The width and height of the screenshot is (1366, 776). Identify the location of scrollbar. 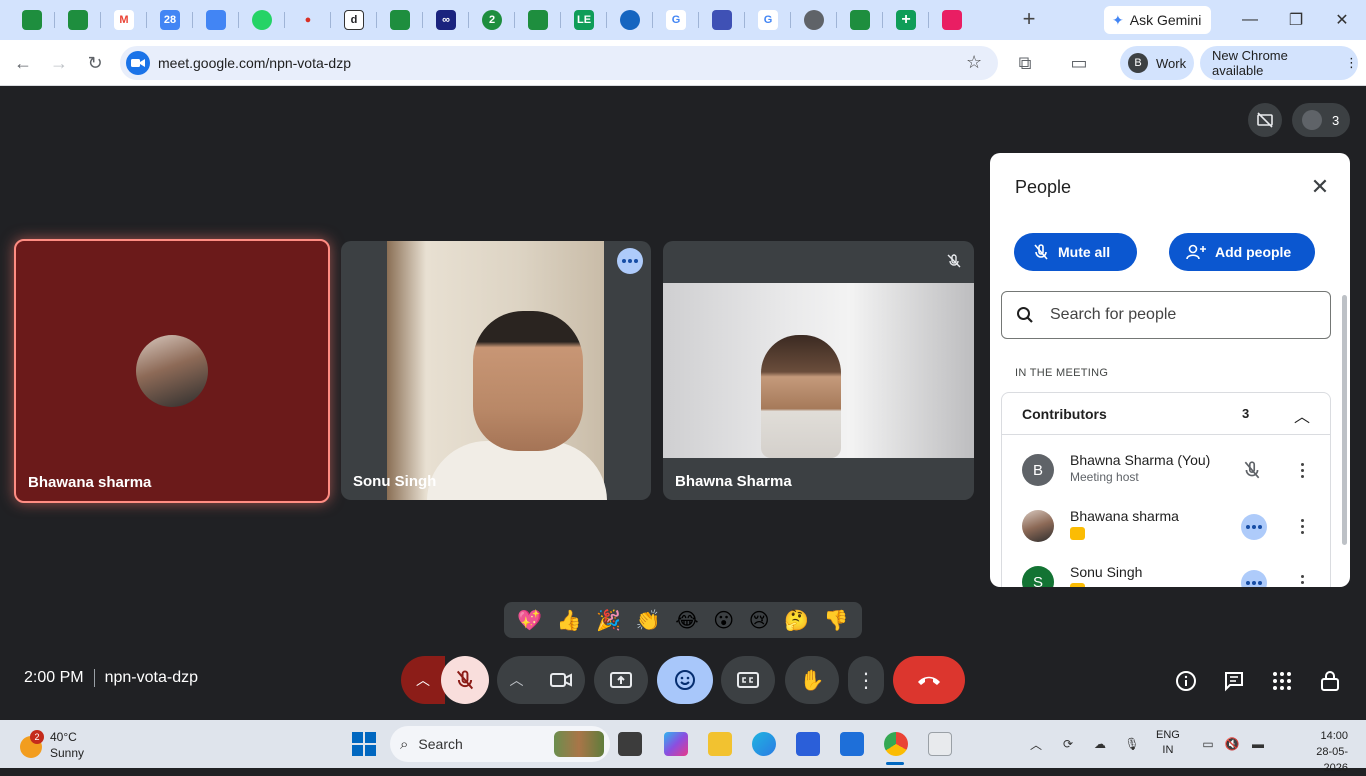
(1344, 420).